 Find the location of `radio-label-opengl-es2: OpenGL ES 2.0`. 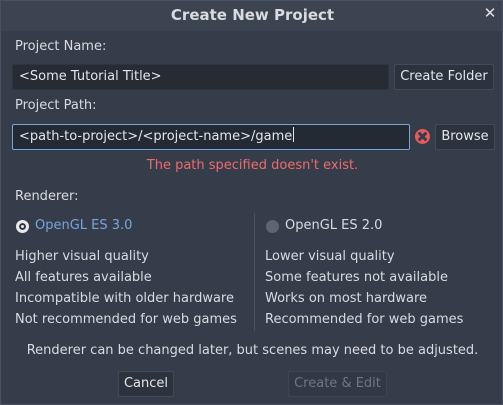

radio-label-opengl-es2: OpenGL ES 2.0 is located at coordinates (333, 225).